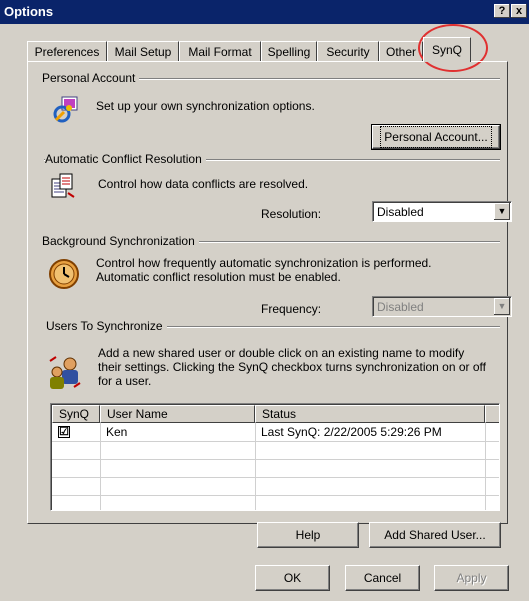 The height and width of the screenshot is (601, 529). What do you see at coordinates (471, 578) in the screenshot?
I see `apply-button: Apply` at bounding box center [471, 578].